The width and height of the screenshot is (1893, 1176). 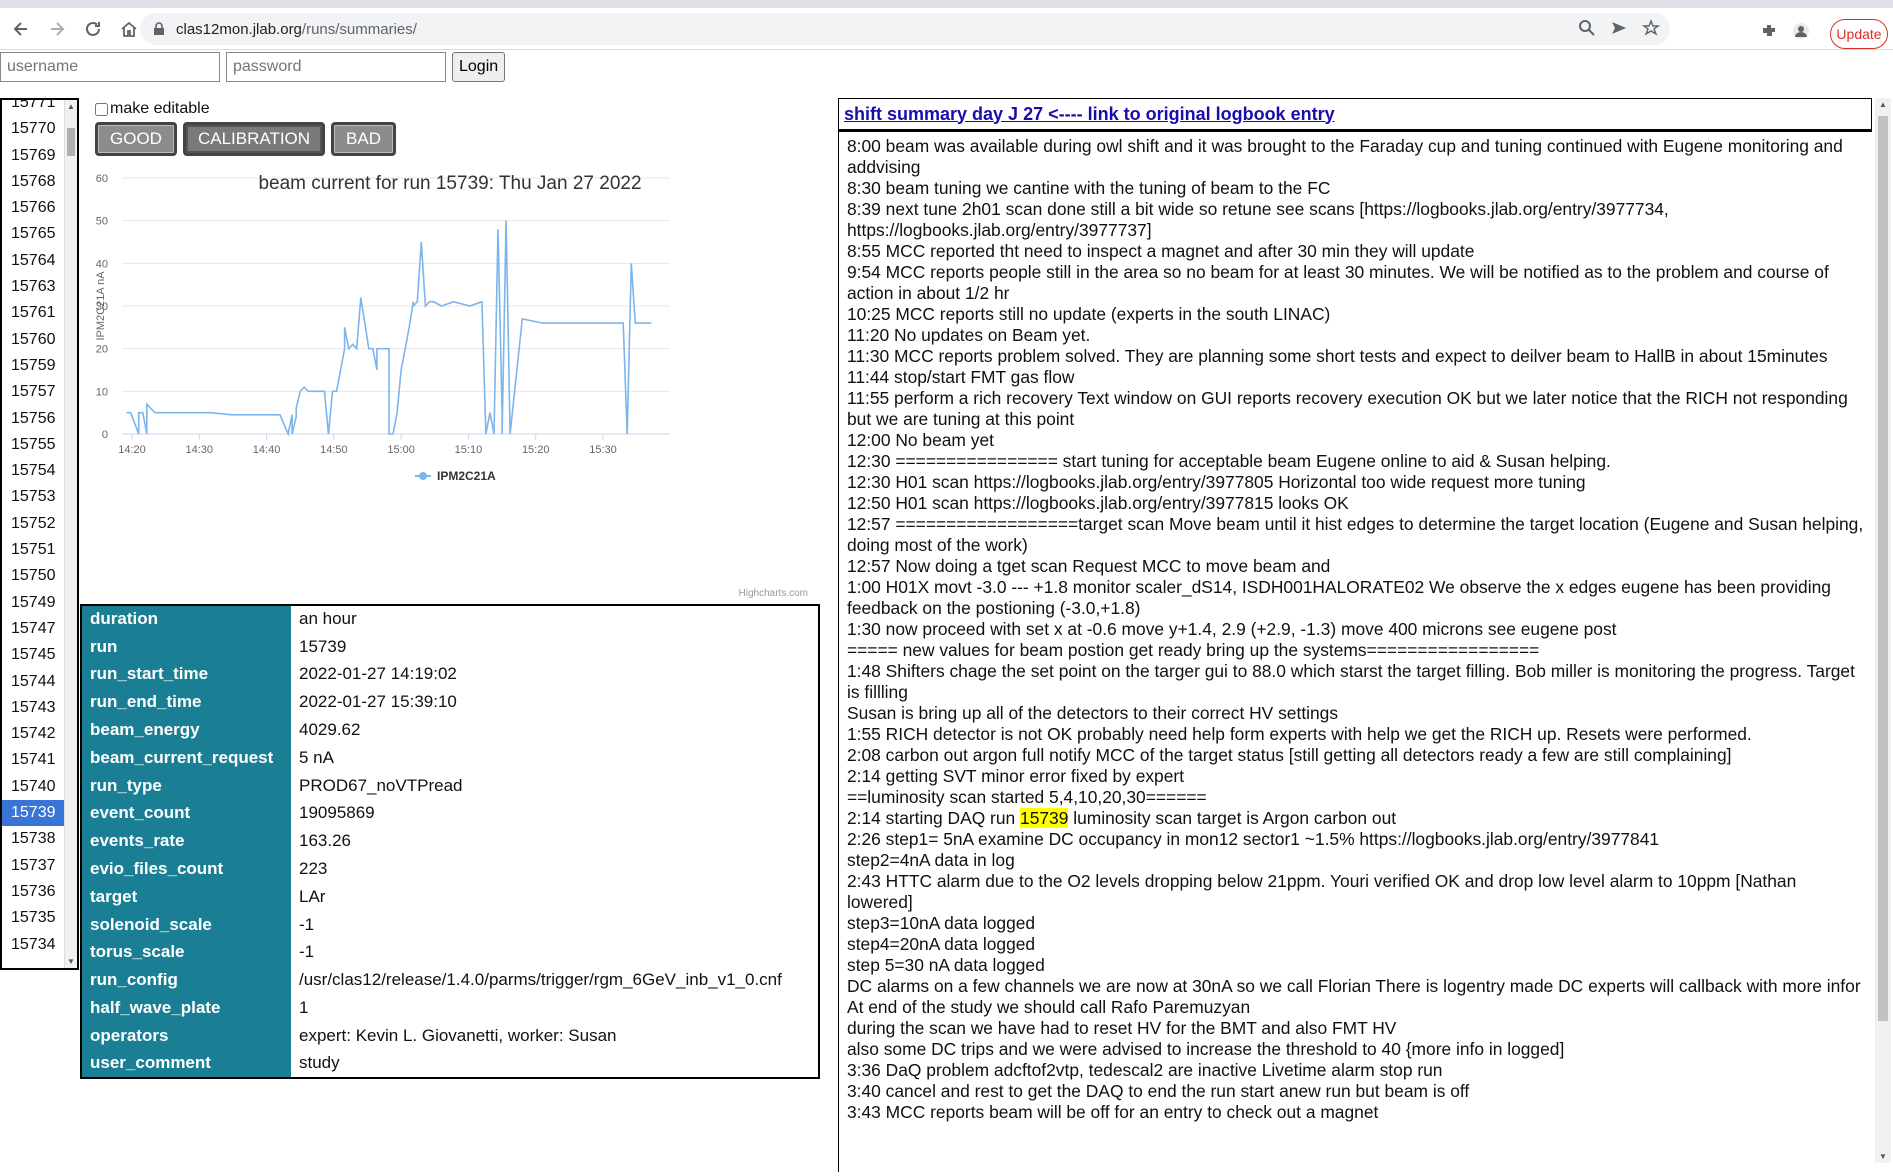 What do you see at coordinates (93, 29) in the screenshot?
I see `reload-icon` at bounding box center [93, 29].